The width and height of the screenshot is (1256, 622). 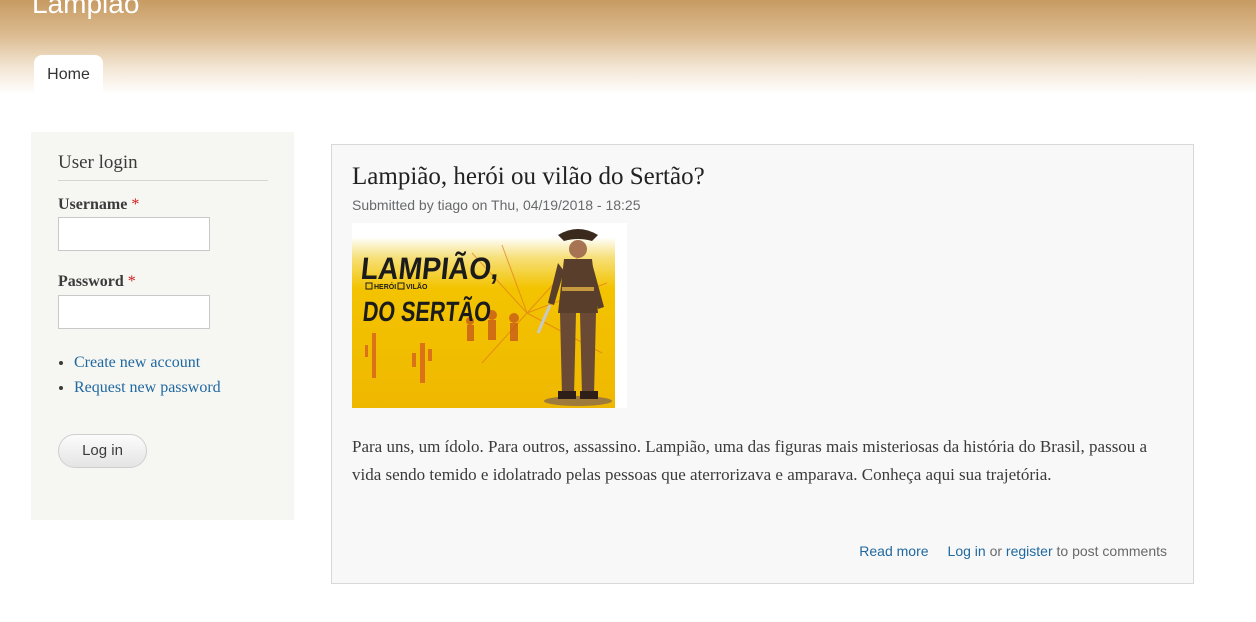 What do you see at coordinates (996, 551) in the screenshot?
I see `or-text: or` at bounding box center [996, 551].